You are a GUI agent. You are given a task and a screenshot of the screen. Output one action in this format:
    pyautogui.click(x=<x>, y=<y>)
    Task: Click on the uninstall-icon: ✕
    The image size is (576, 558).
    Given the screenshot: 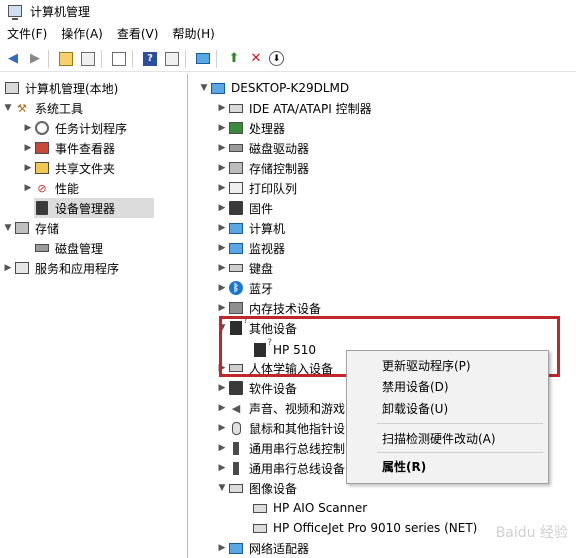 What is the action you would take?
    pyautogui.click(x=256, y=59)
    